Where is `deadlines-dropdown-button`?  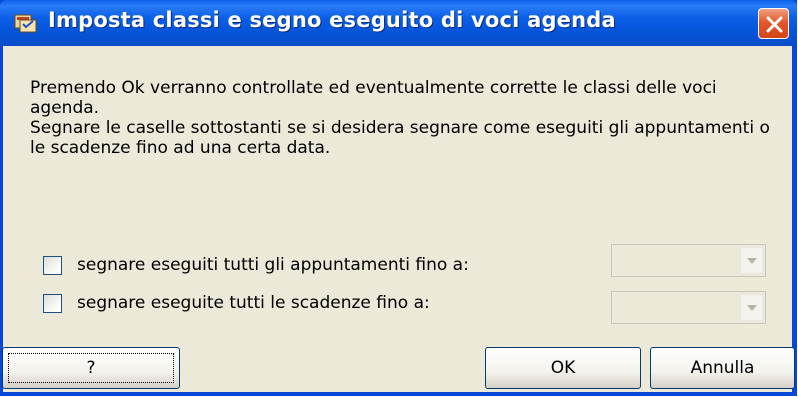
deadlines-dropdown-button is located at coordinates (751, 307).